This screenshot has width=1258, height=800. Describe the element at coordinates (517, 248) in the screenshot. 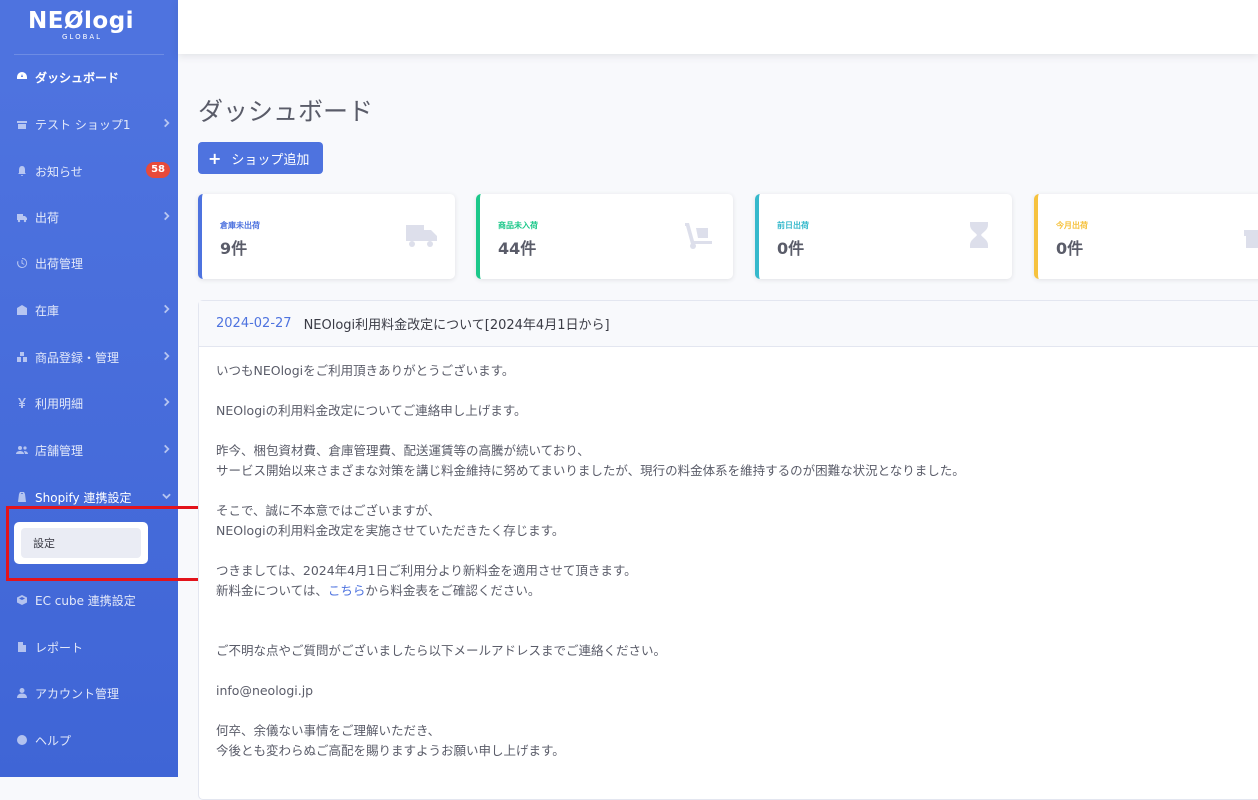

I see `stat-card-value: 44件` at that location.